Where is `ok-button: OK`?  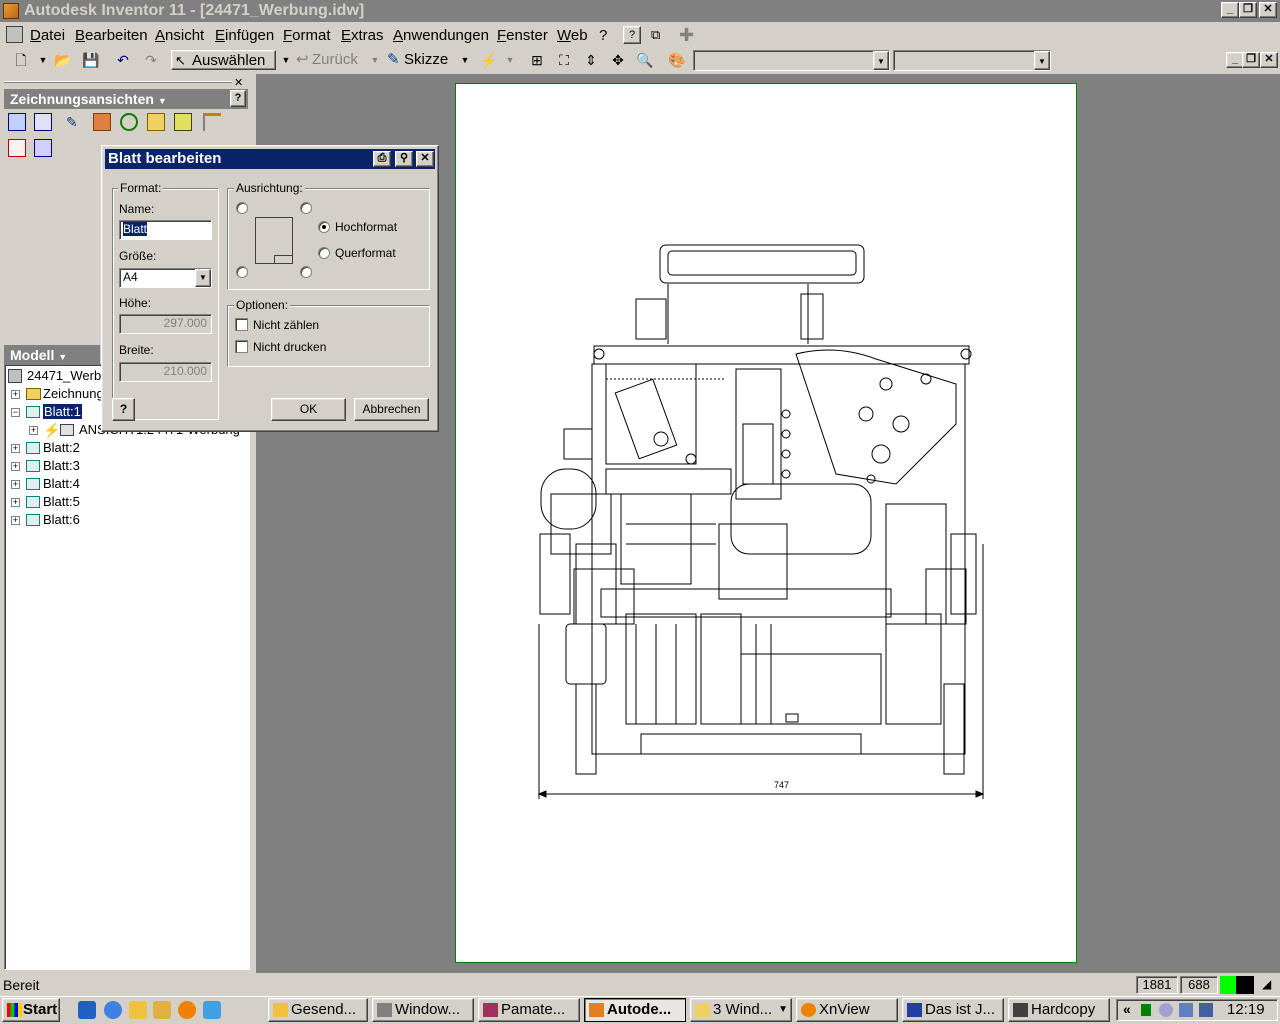
ok-button: OK is located at coordinates (308, 409).